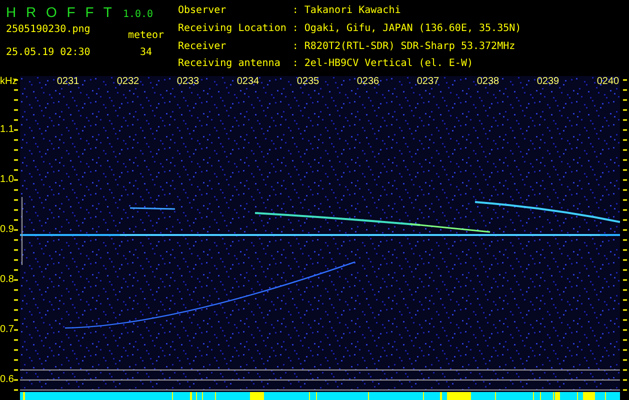  I want to click on unit-label: kHz, so click(9, 81).